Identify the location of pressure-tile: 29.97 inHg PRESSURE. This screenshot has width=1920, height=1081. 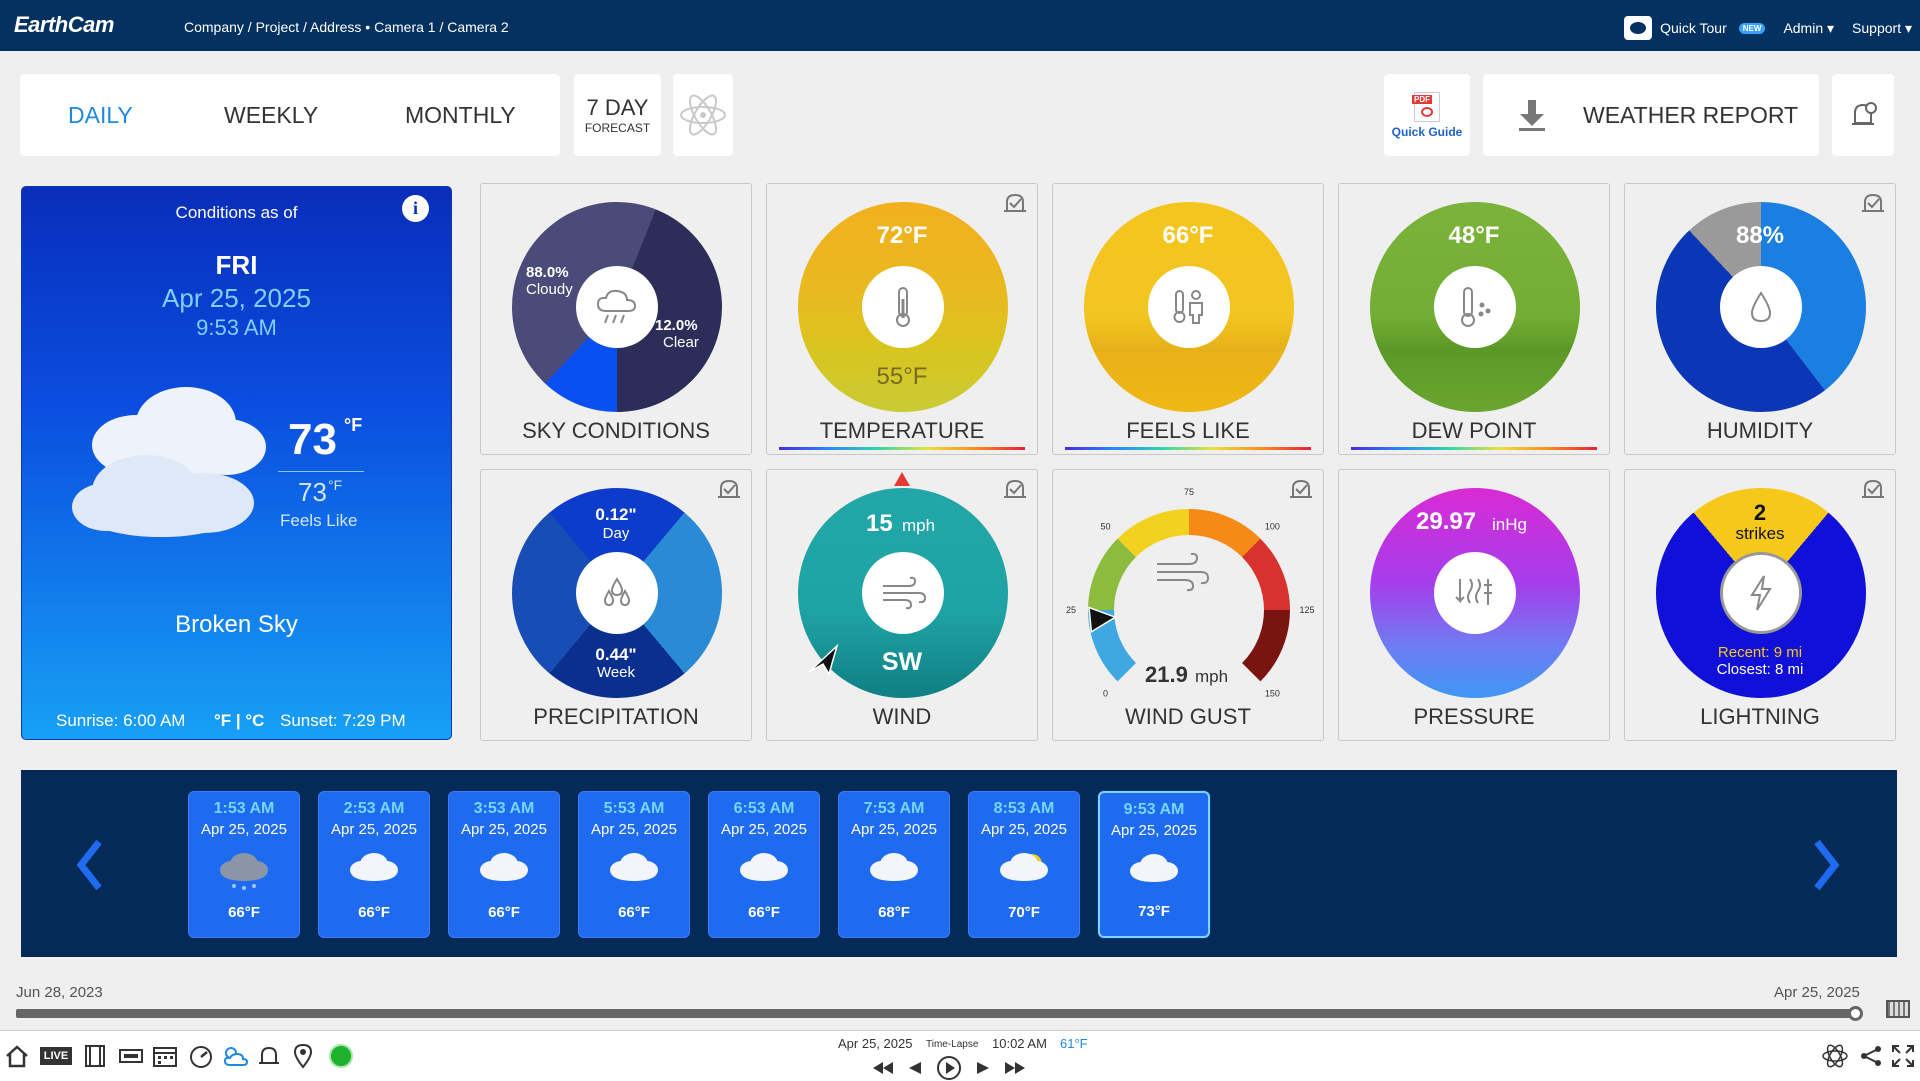
(1474, 605).